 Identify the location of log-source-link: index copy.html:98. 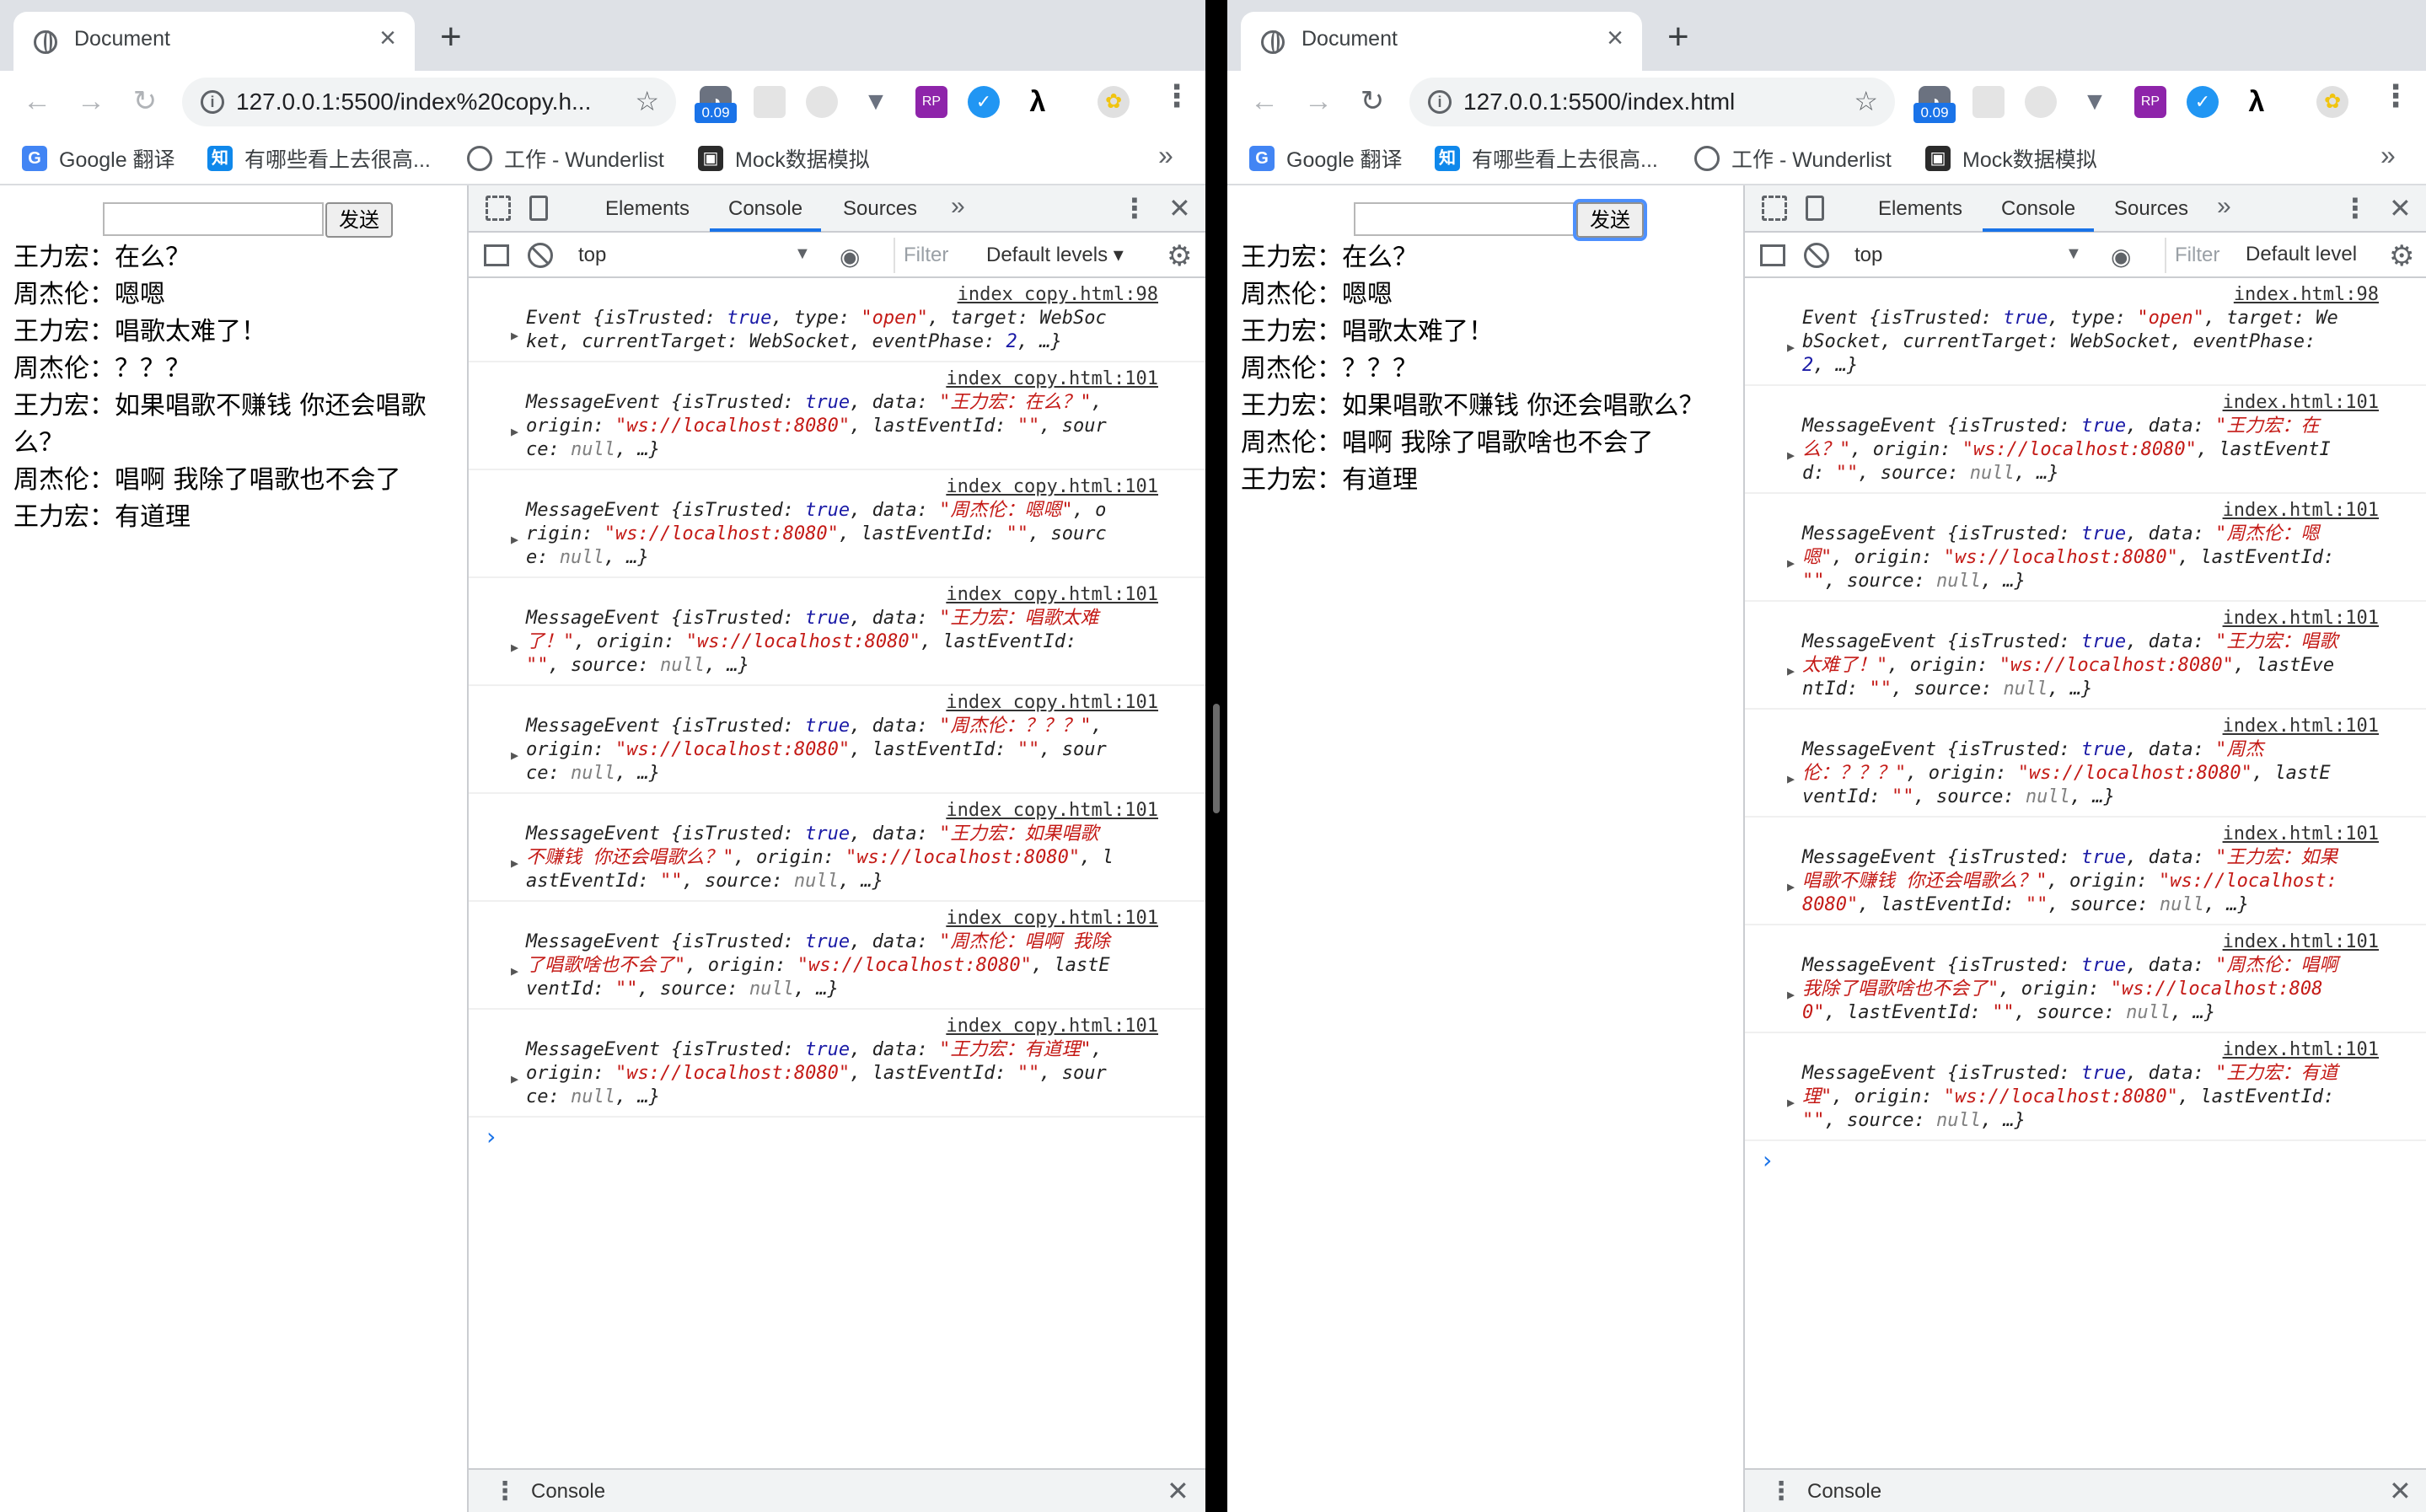
(837, 295).